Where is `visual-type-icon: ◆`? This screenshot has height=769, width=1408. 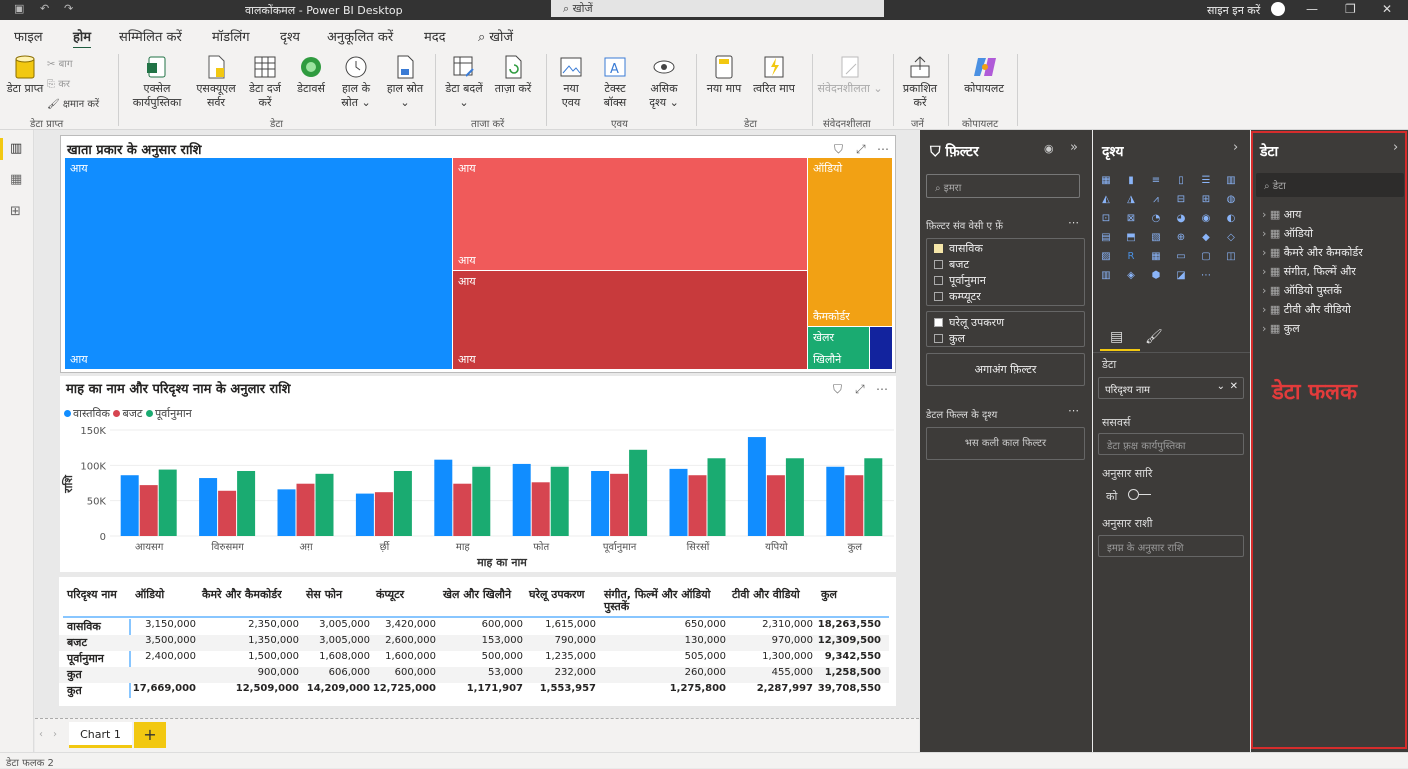
visual-type-icon: ◆ is located at coordinates (1206, 238).